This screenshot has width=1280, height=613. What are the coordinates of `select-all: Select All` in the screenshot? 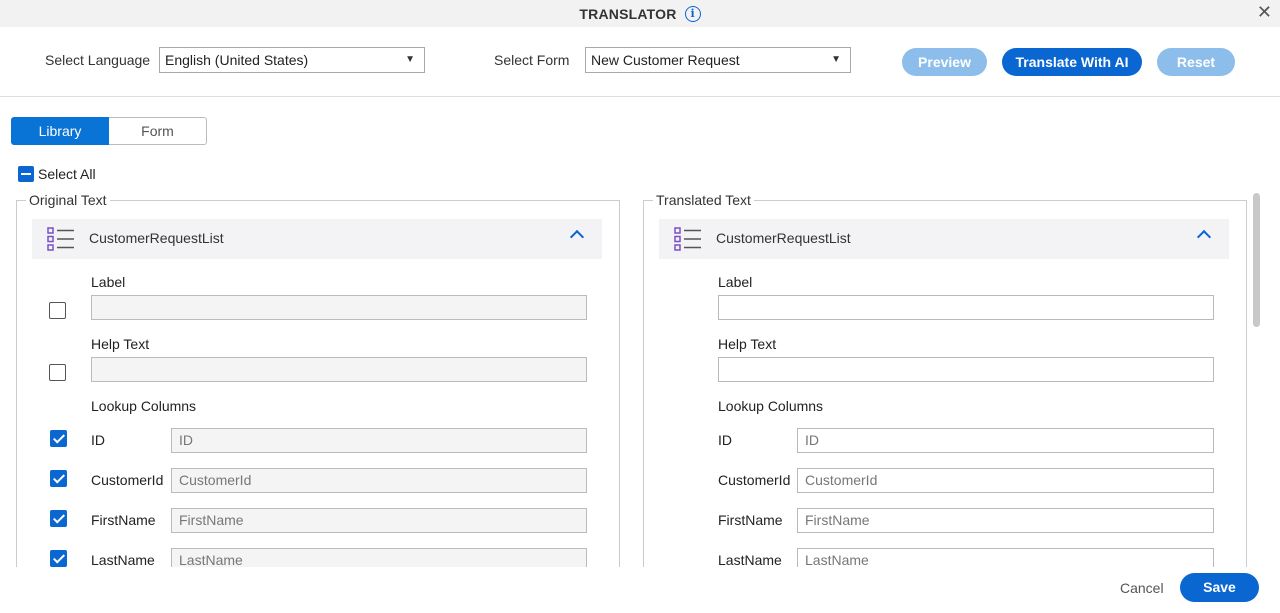 It's located at (57, 174).